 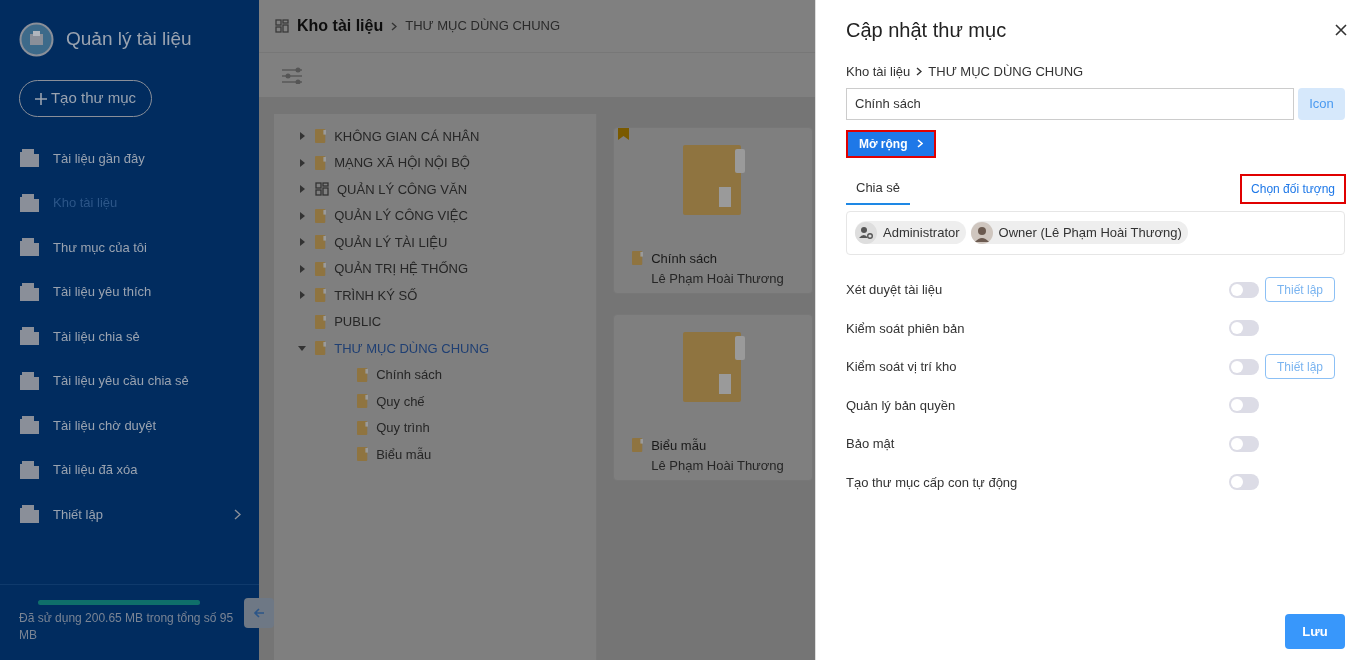 I want to click on setting-label: Kiểm soát phiên bản, so click(x=906, y=328).